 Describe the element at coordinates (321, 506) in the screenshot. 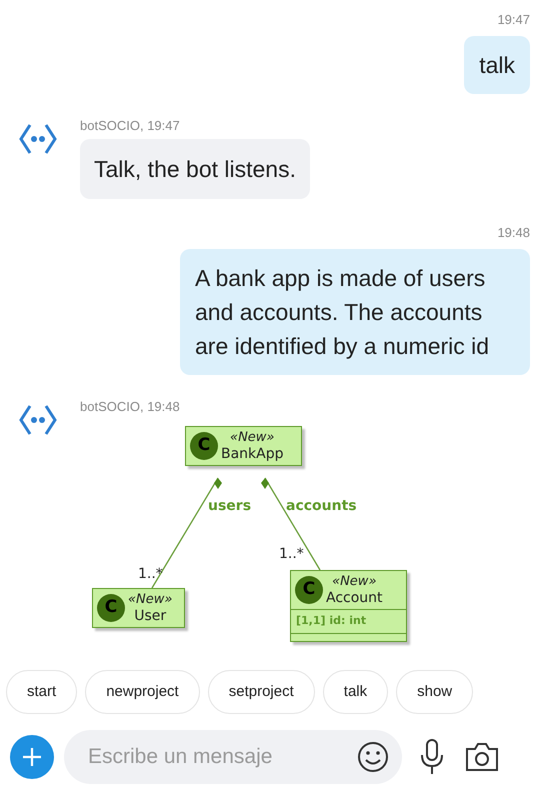

I see `association-label: accounts` at that location.